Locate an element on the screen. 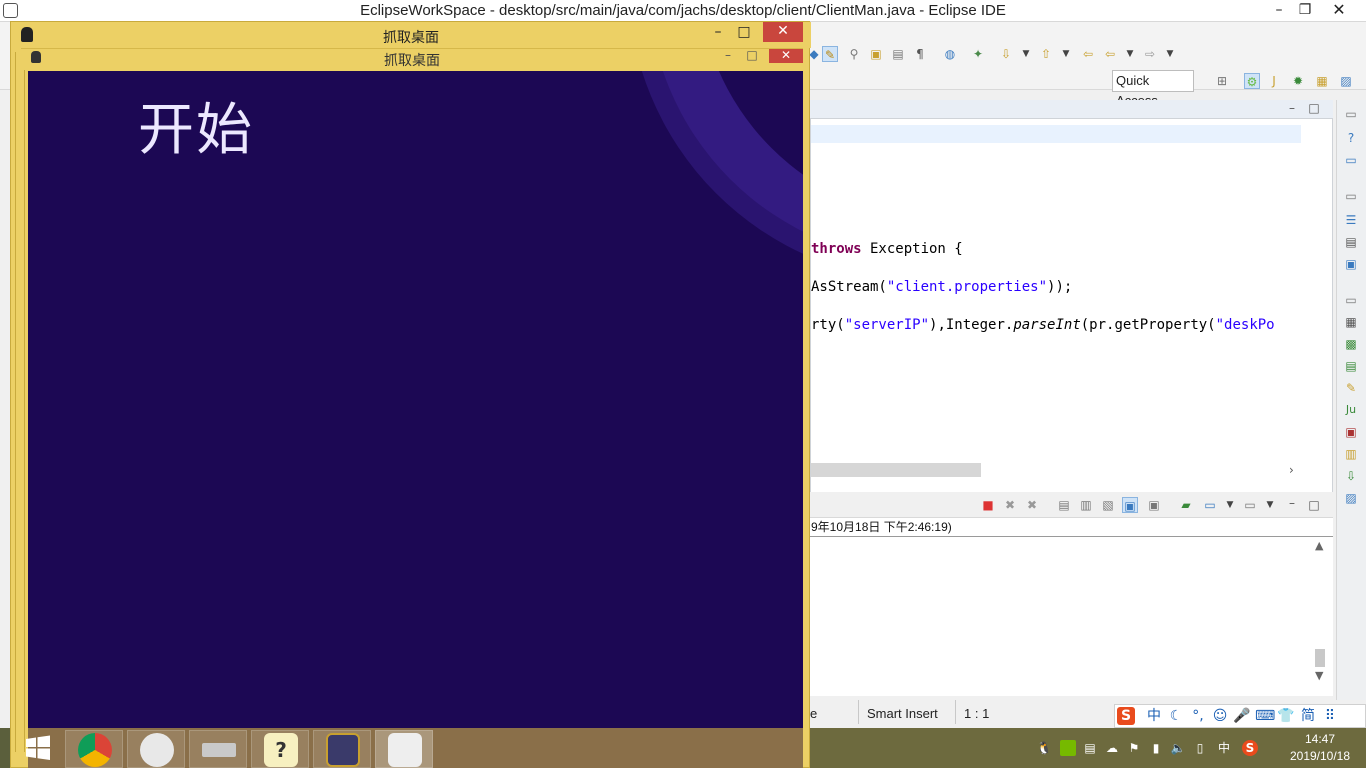 The height and width of the screenshot is (768, 1366). battery-icon: ▯ is located at coordinates (1200, 748).